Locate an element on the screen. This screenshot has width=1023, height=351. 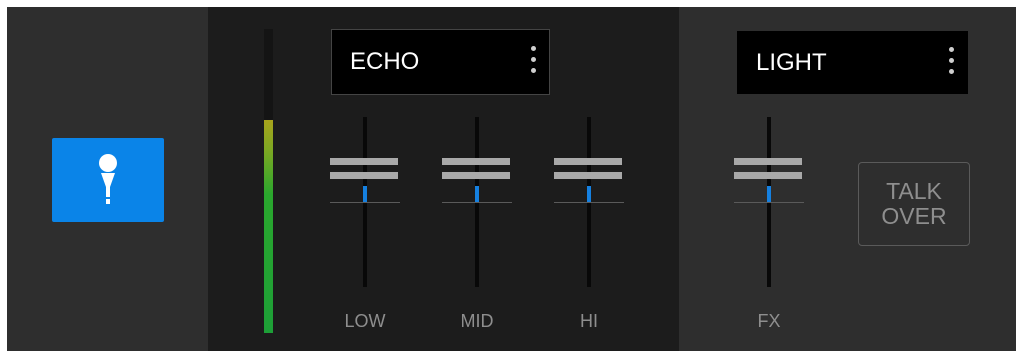
level-meter-fill is located at coordinates (268, 226).